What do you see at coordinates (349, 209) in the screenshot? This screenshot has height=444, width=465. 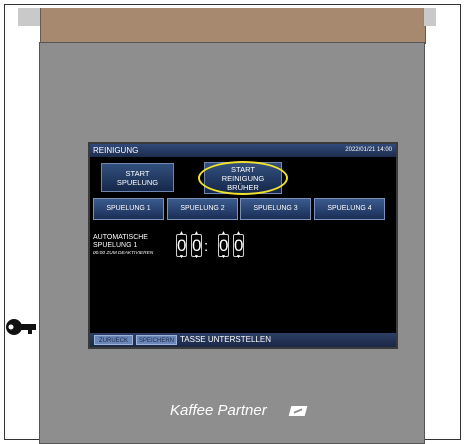 I see `spuelung-4-button: SPUELUNG 4` at bounding box center [349, 209].